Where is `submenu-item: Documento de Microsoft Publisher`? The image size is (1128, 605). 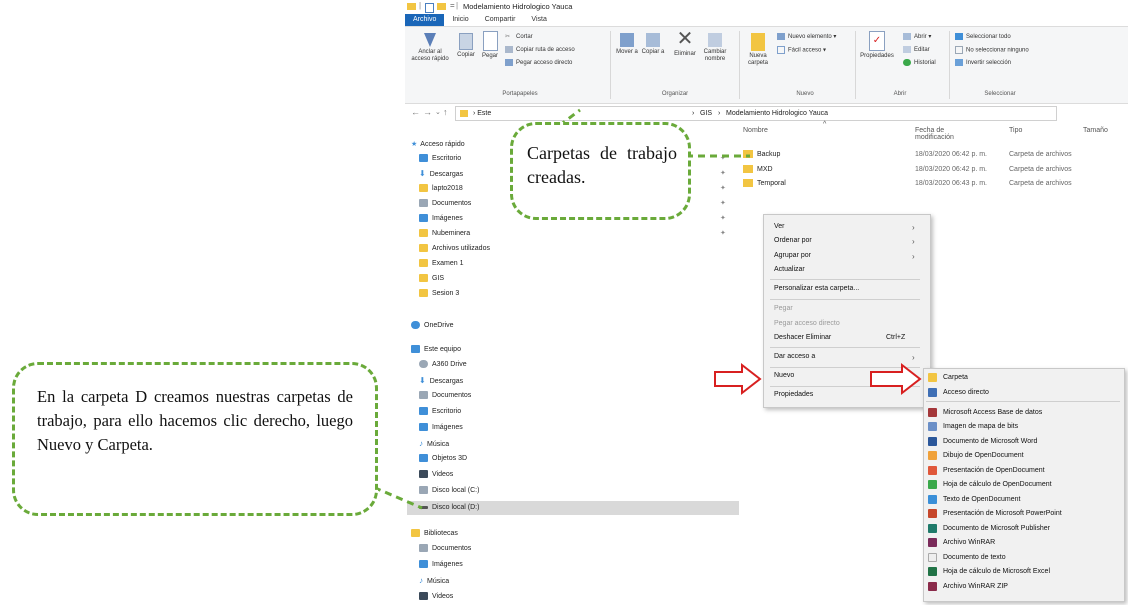
submenu-item: Documento de Microsoft Publisher is located at coordinates (989, 529).